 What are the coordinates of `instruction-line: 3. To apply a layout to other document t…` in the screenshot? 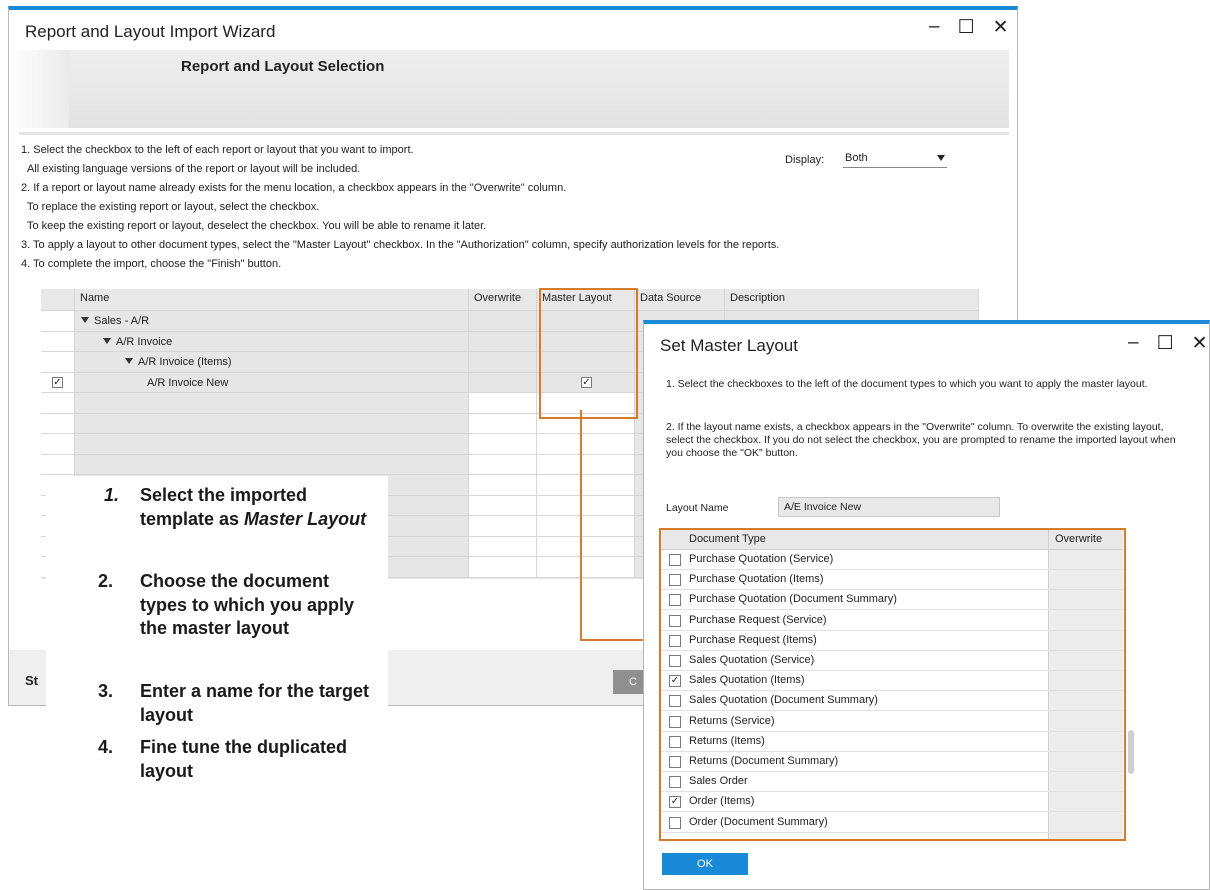 It's located at (400, 245).